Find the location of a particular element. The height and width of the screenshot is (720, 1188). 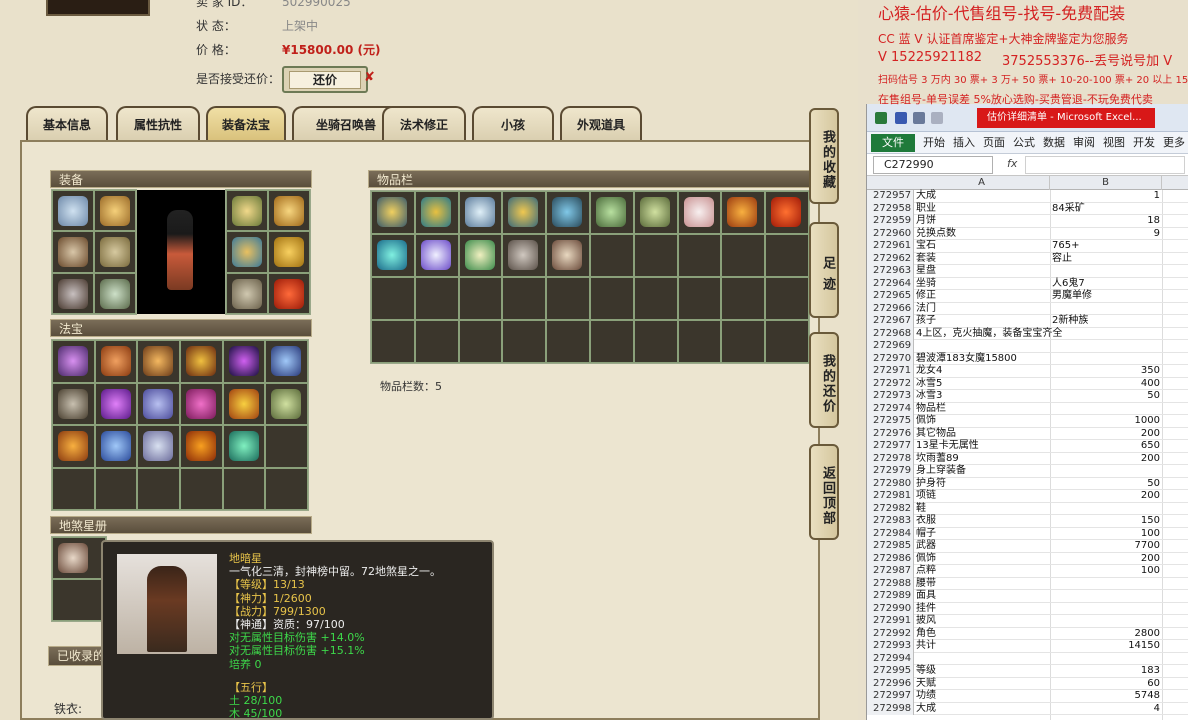

row-number: 272987 is located at coordinates (890, 571).